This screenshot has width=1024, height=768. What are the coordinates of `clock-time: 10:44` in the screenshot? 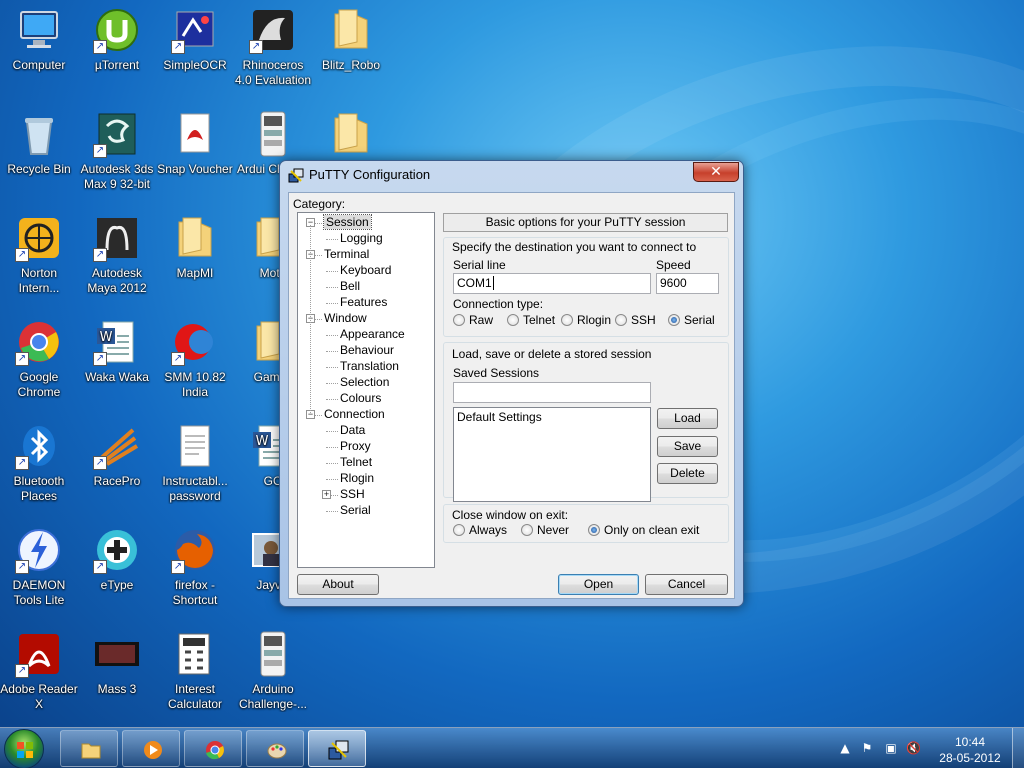 It's located at (970, 742).